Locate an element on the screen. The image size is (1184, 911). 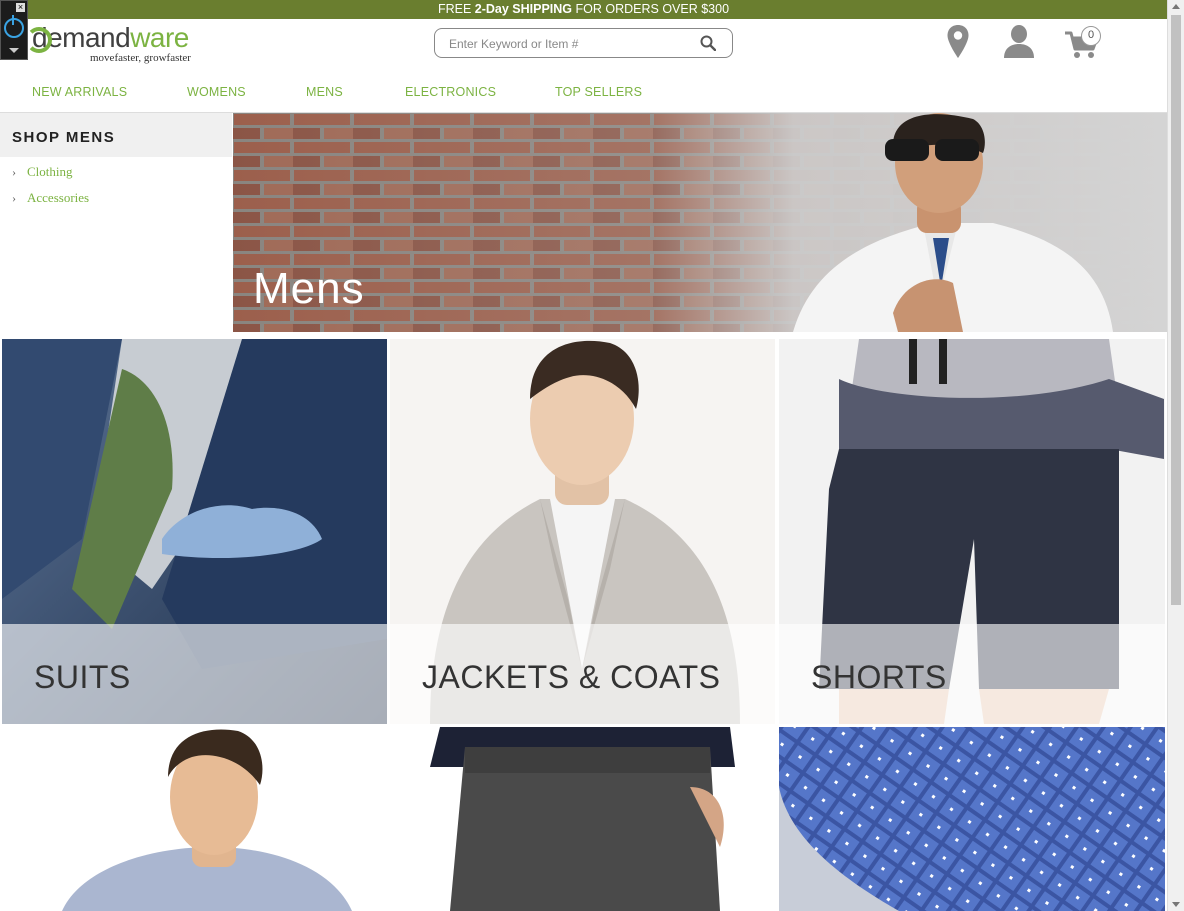
nav-electronics: ELECTRONICS is located at coordinates (450, 92).